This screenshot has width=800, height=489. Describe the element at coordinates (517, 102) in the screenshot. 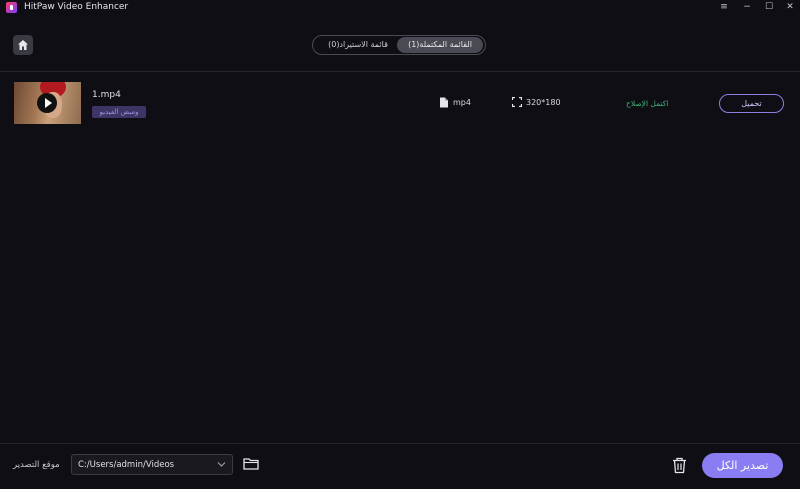

I see `resolution-icon` at that location.